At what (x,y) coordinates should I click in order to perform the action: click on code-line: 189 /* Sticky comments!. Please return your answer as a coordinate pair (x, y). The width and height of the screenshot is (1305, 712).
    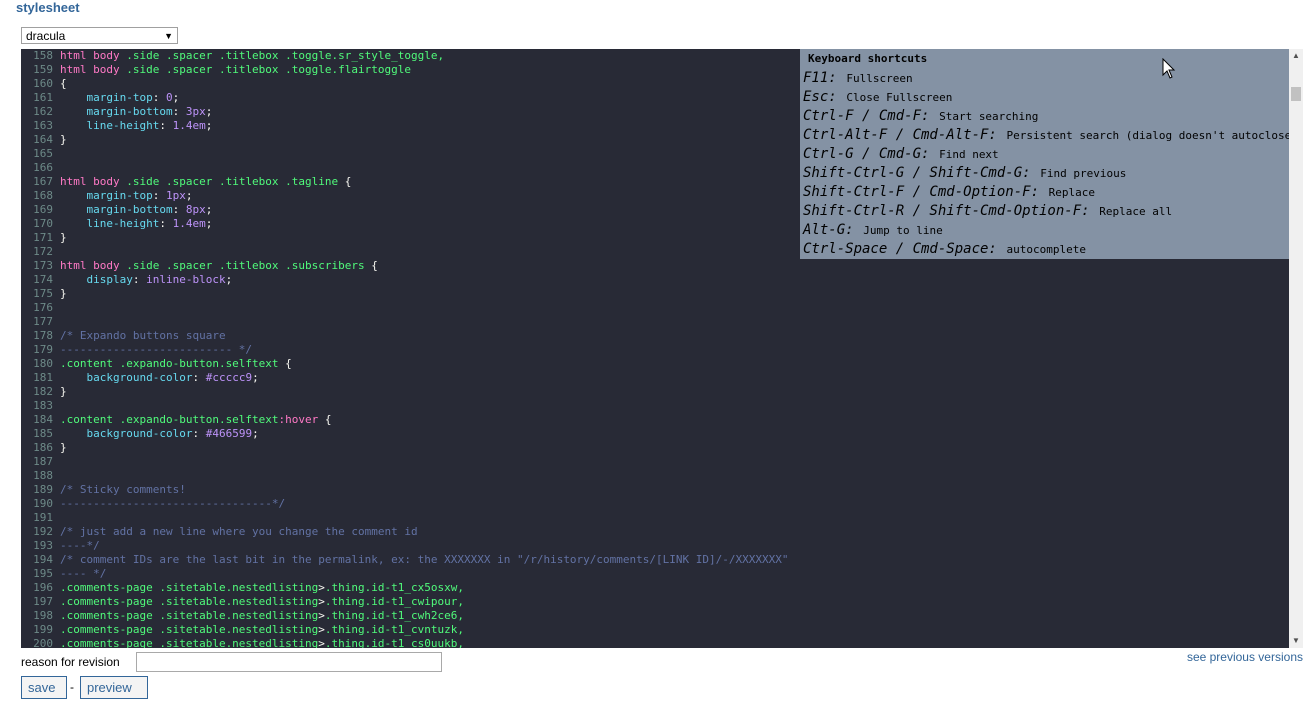
    Looking at the image, I should click on (655, 490).